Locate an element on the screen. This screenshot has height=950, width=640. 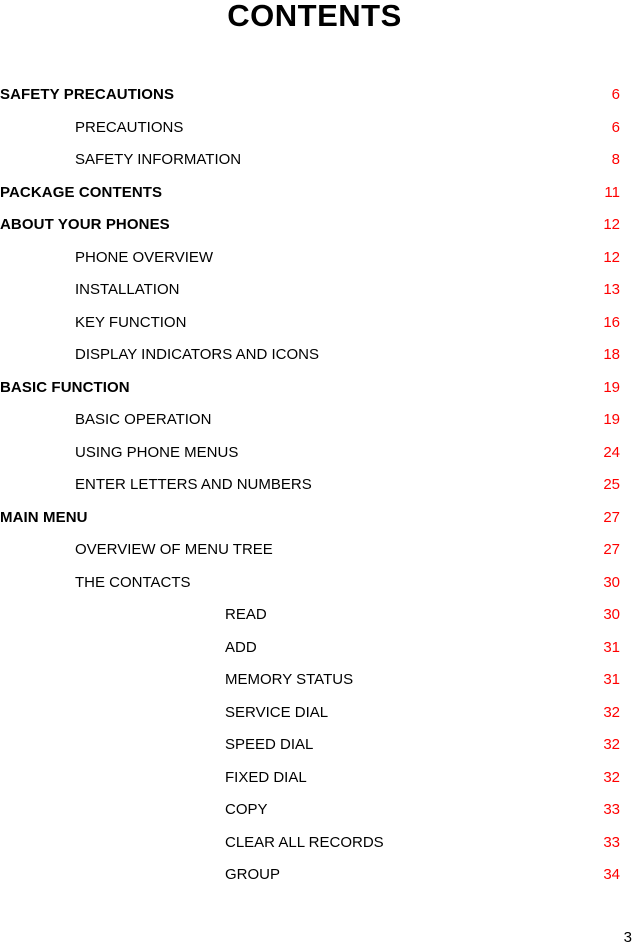
toc-entry: SAFETY INFORMATION 8 is located at coordinates (310, 167).